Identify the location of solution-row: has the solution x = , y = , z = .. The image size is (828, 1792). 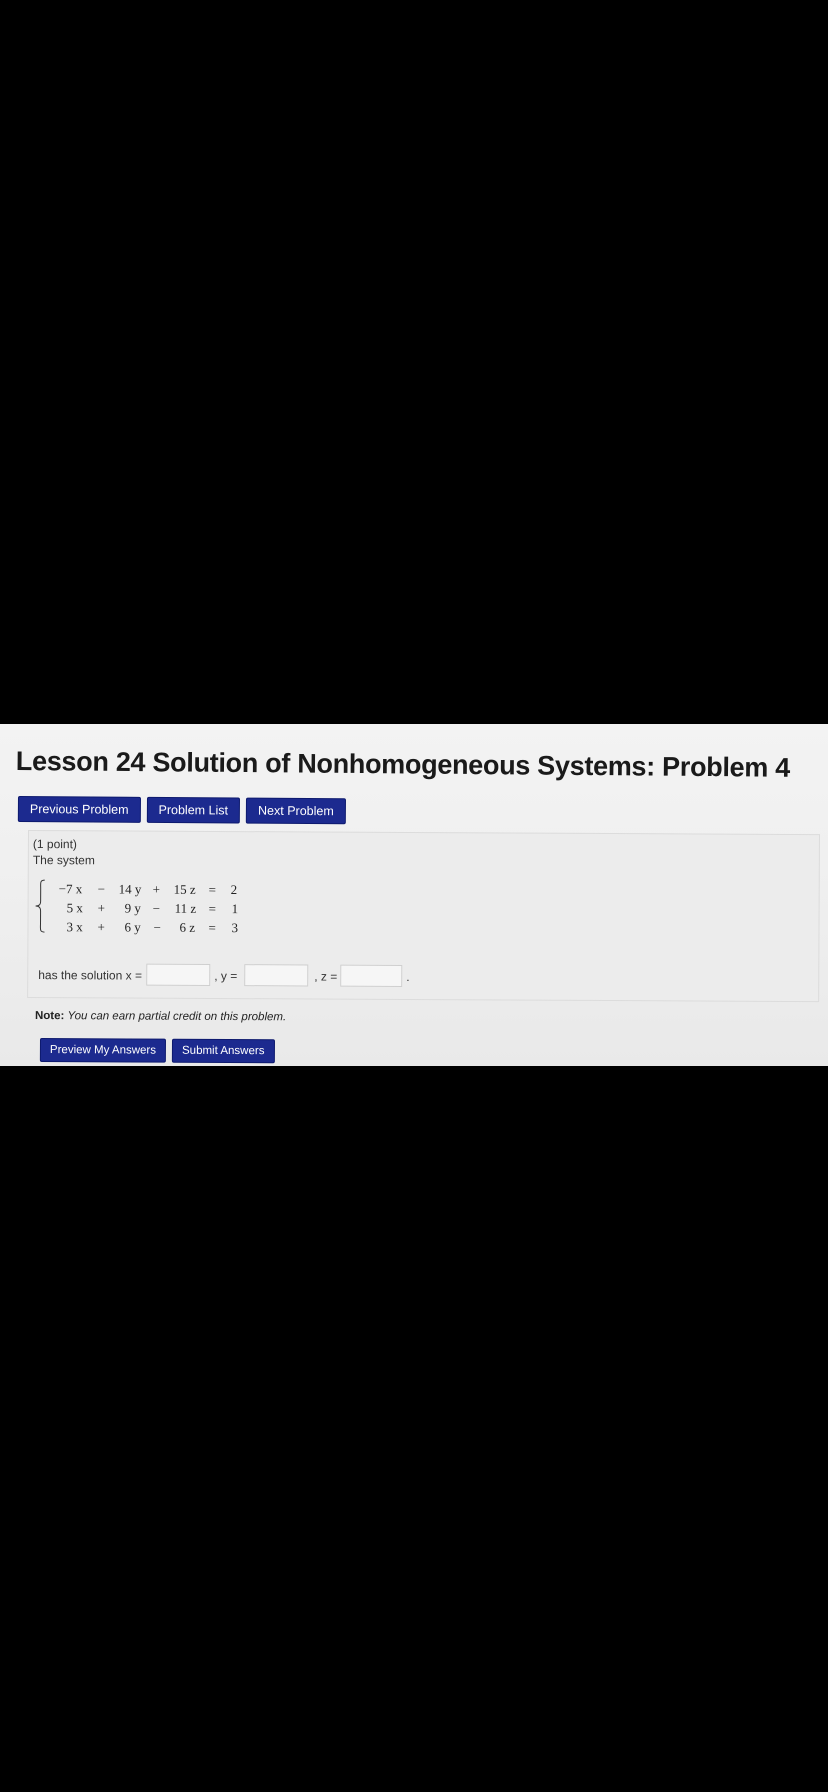
(418, 977).